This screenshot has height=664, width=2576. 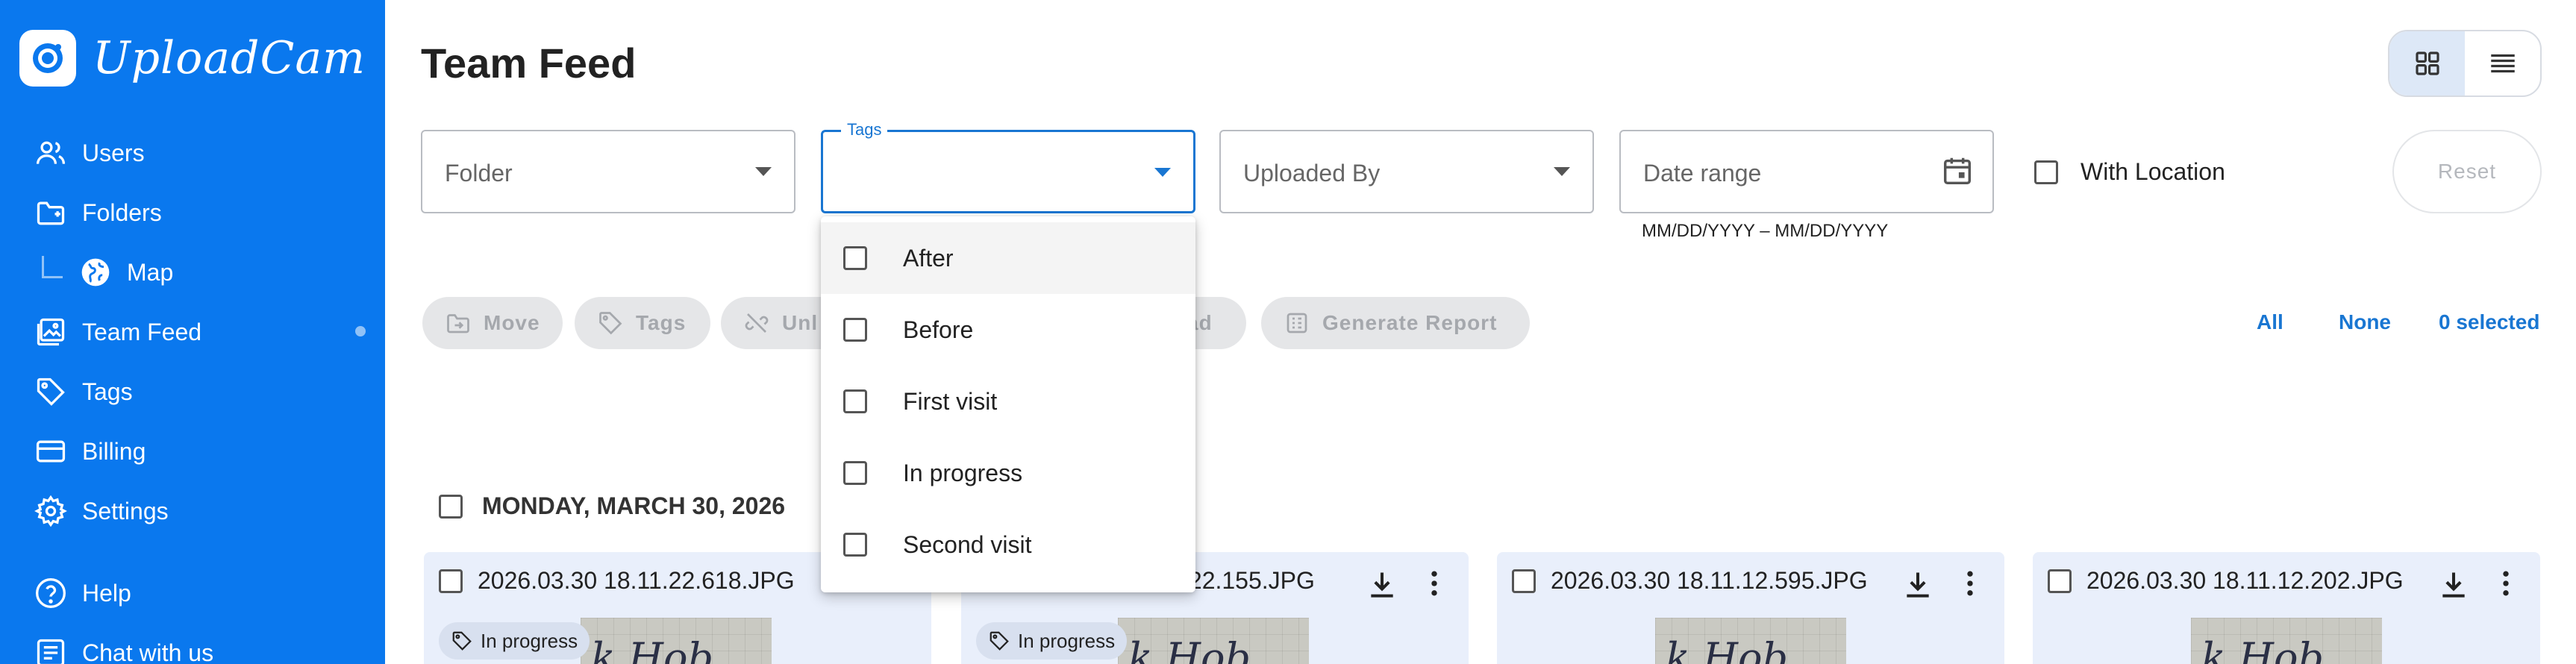 What do you see at coordinates (963, 472) in the screenshot?
I see `option-label: In progress` at bounding box center [963, 472].